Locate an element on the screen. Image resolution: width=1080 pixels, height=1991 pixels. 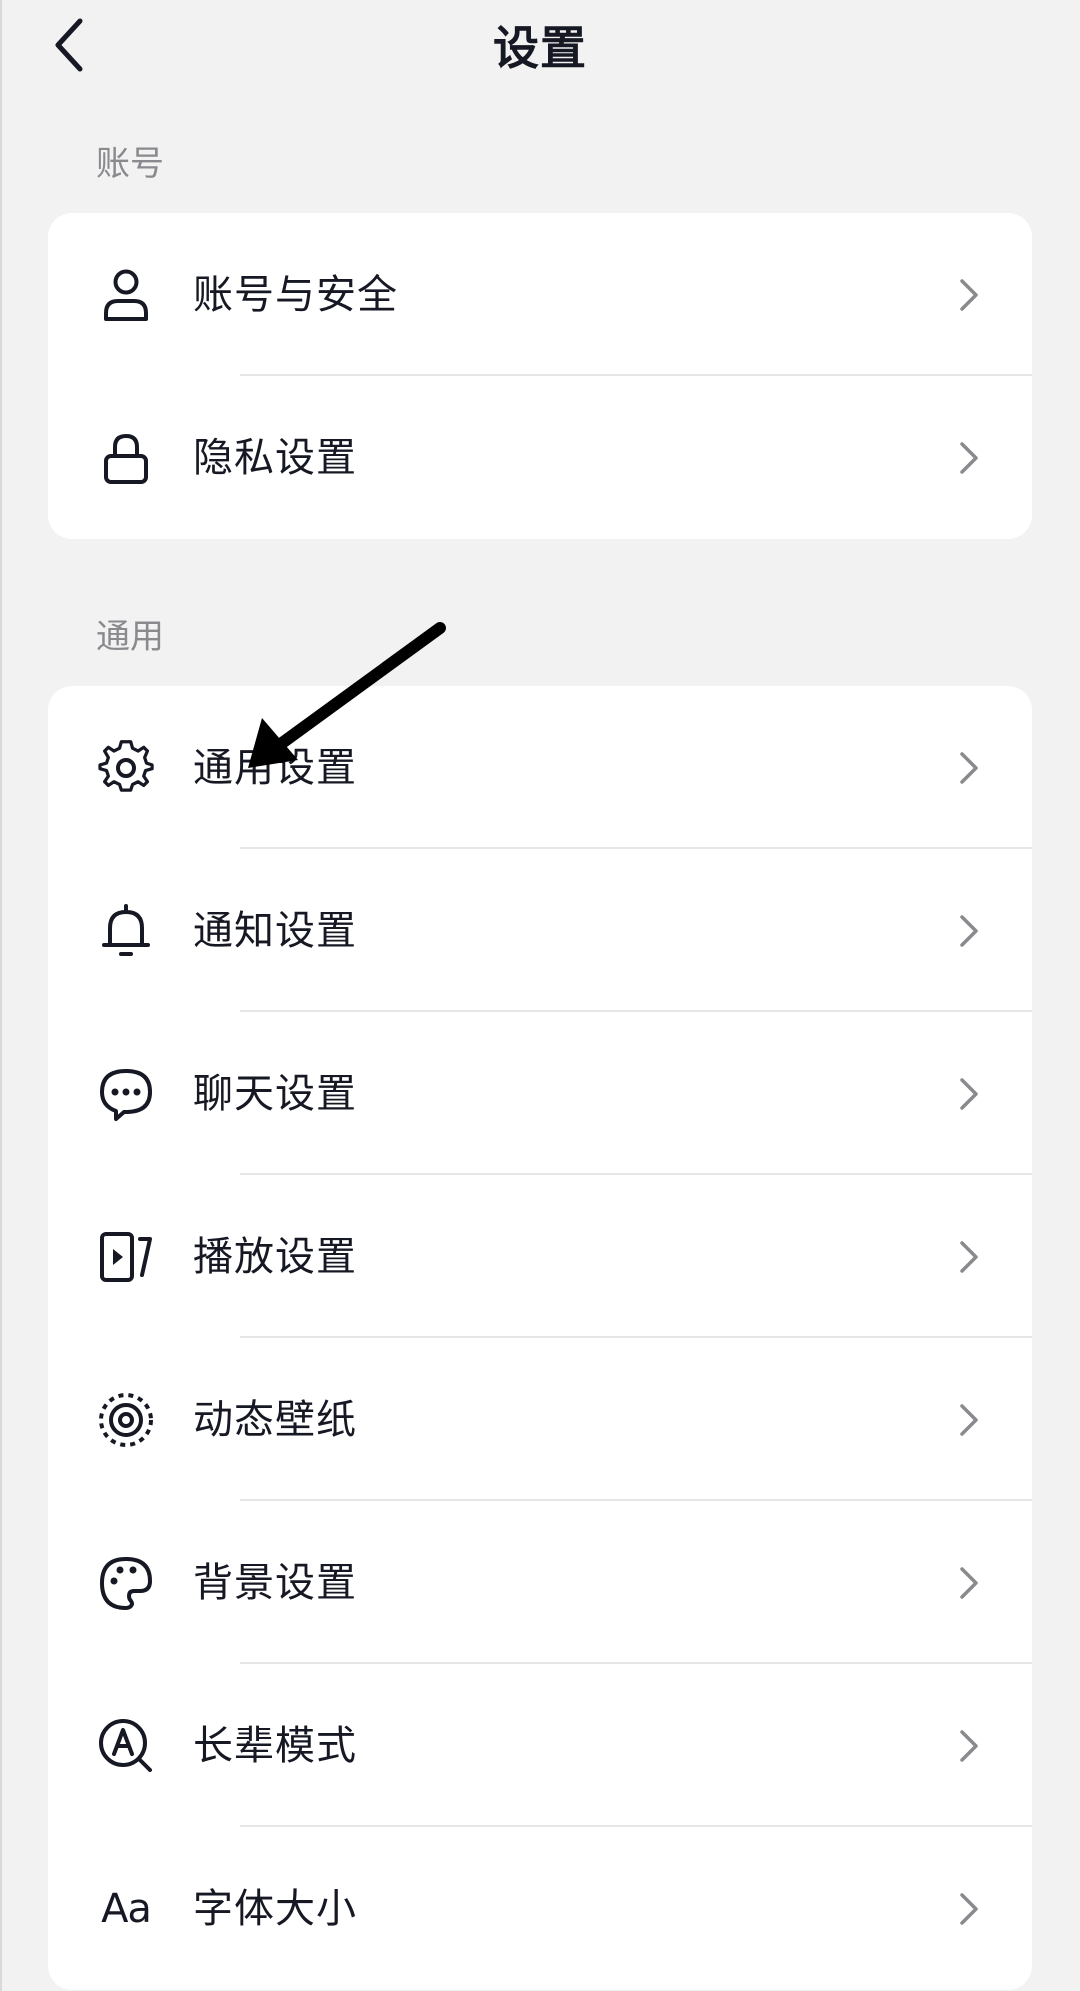
settings-row-privacy: 隐私设置 is located at coordinates (540, 457).